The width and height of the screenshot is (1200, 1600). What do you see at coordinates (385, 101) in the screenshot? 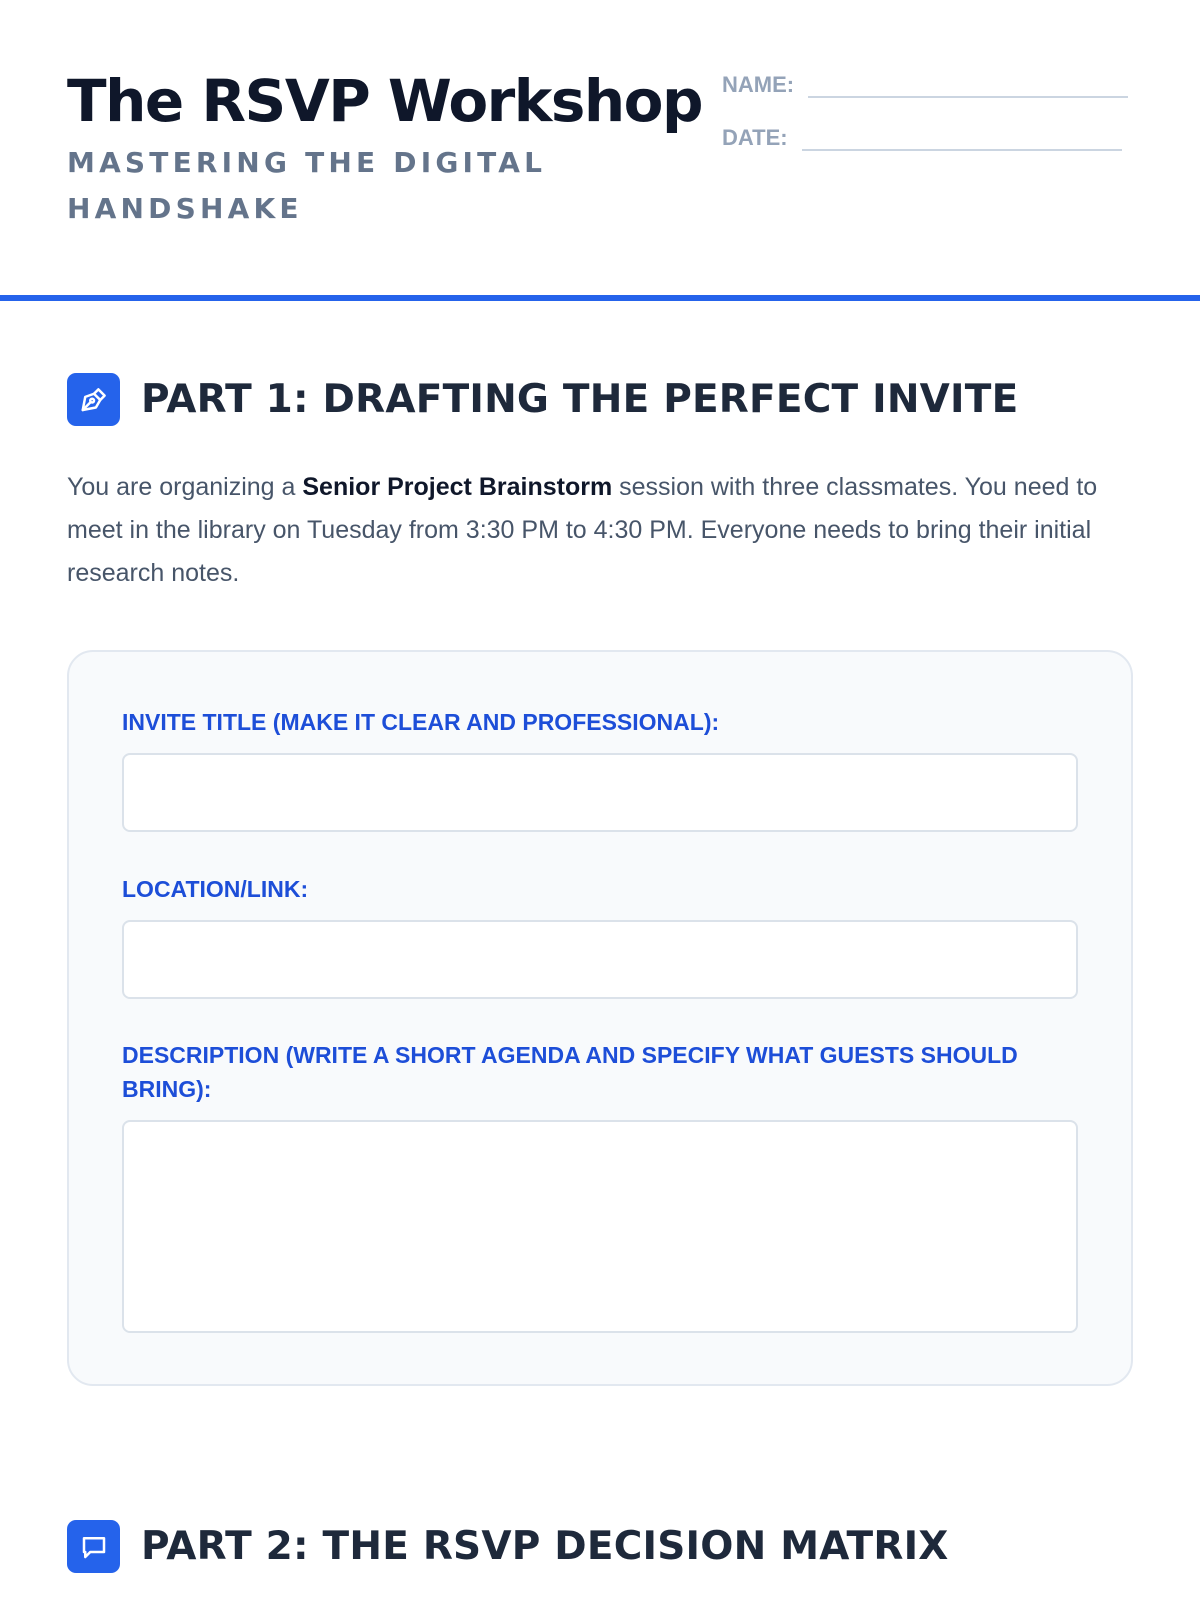
I see `worksheet-title: The RSVP Workshop` at bounding box center [385, 101].